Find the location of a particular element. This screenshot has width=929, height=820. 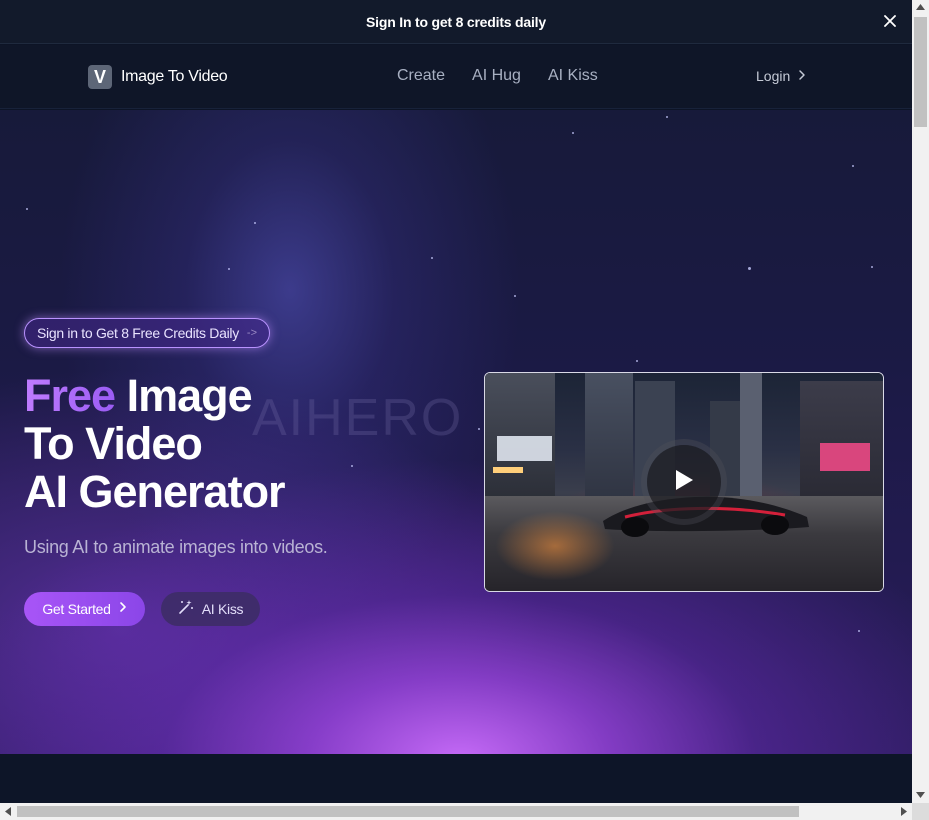

headline-accent: Free is located at coordinates (70, 395).